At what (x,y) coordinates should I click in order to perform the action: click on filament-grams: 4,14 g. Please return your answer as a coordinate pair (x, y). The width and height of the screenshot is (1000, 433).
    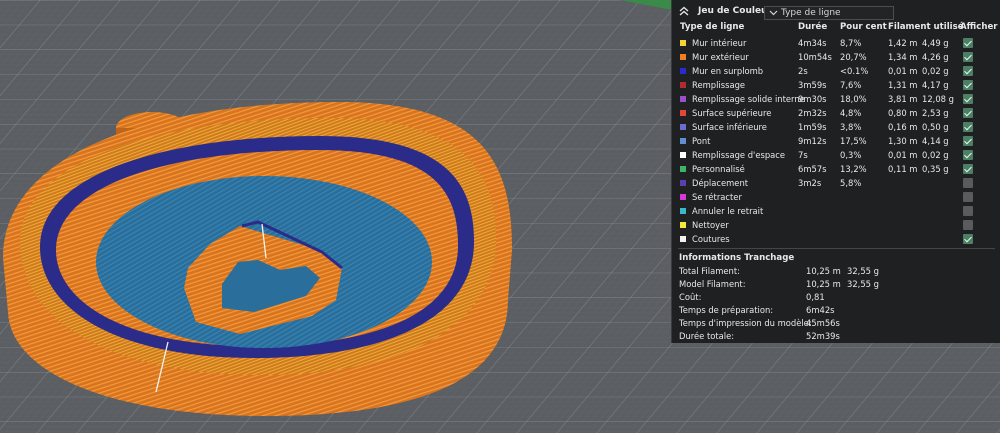
    Looking at the image, I should click on (935, 141).